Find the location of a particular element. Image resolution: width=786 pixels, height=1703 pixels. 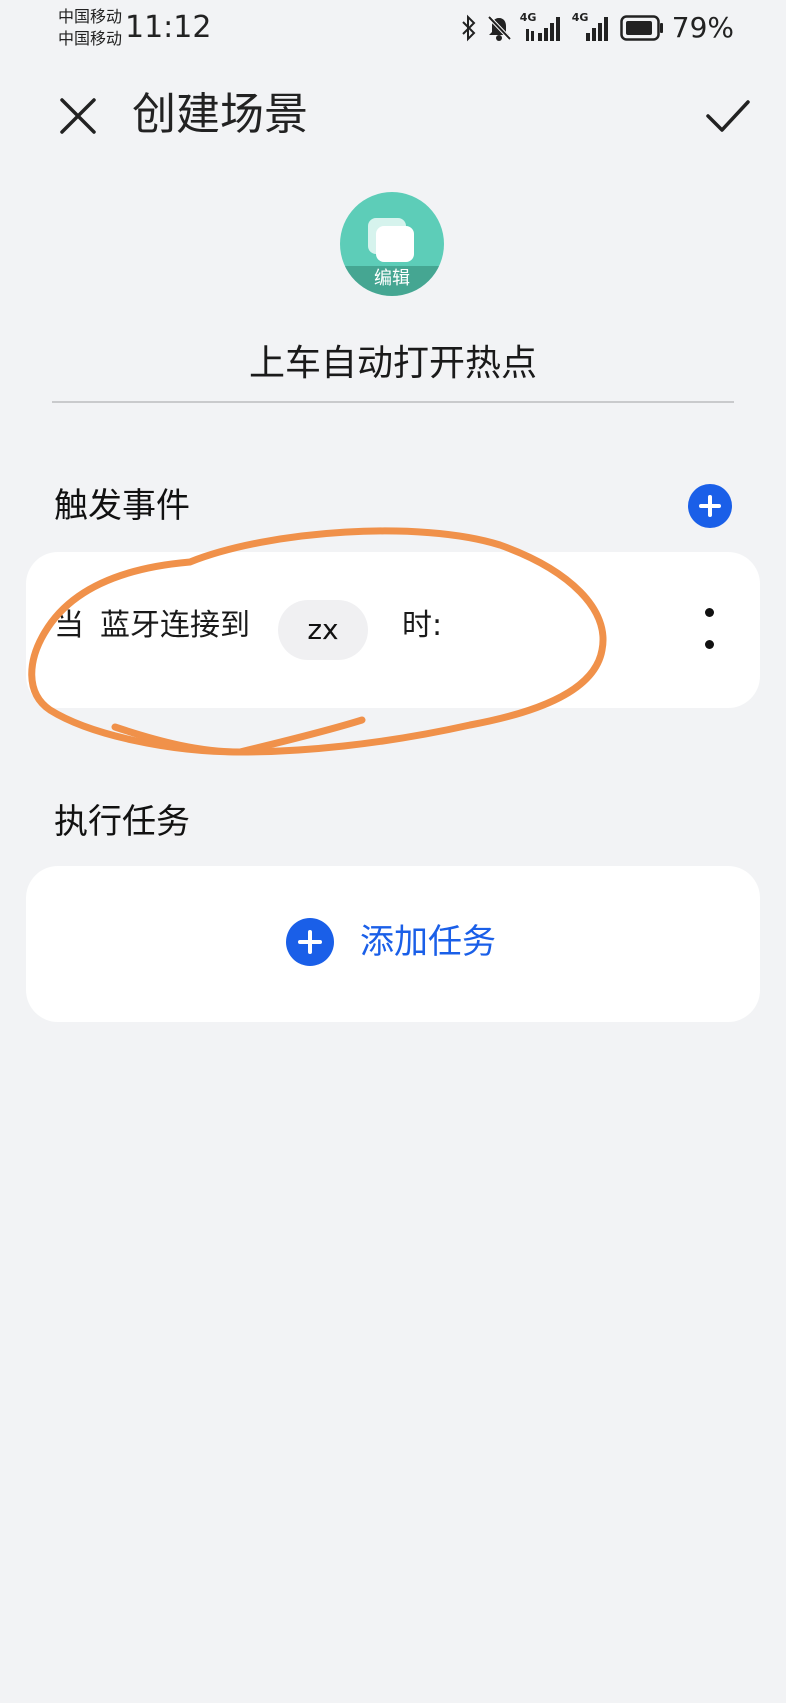

more-vertical-icon-dot is located at coordinates (709, 644).